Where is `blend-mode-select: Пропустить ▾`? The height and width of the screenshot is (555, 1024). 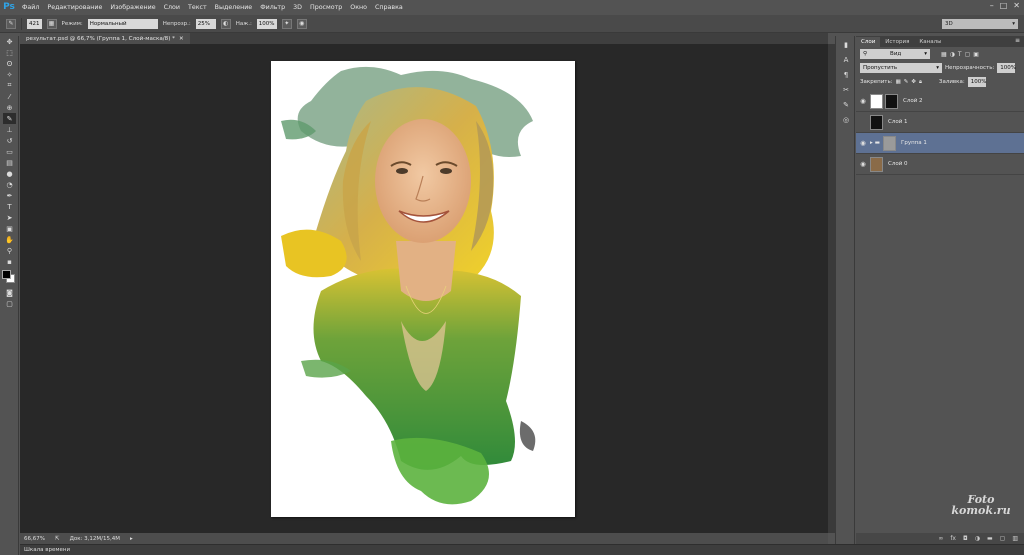
blend-mode-select: Пропустить ▾ is located at coordinates (901, 68).